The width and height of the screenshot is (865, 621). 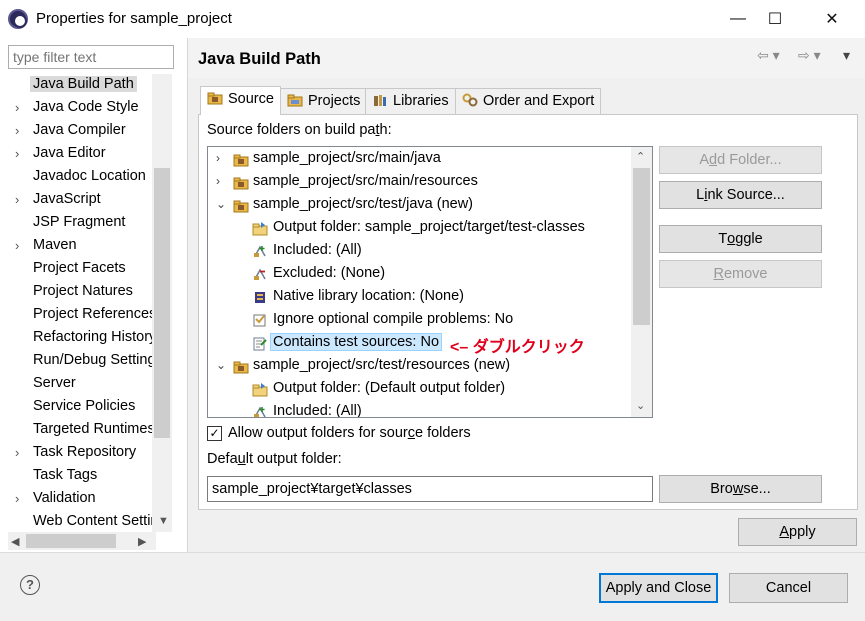 I want to click on source-folder-row: ⌄ sample_project/src/test/java (new), so click(x=428, y=205).